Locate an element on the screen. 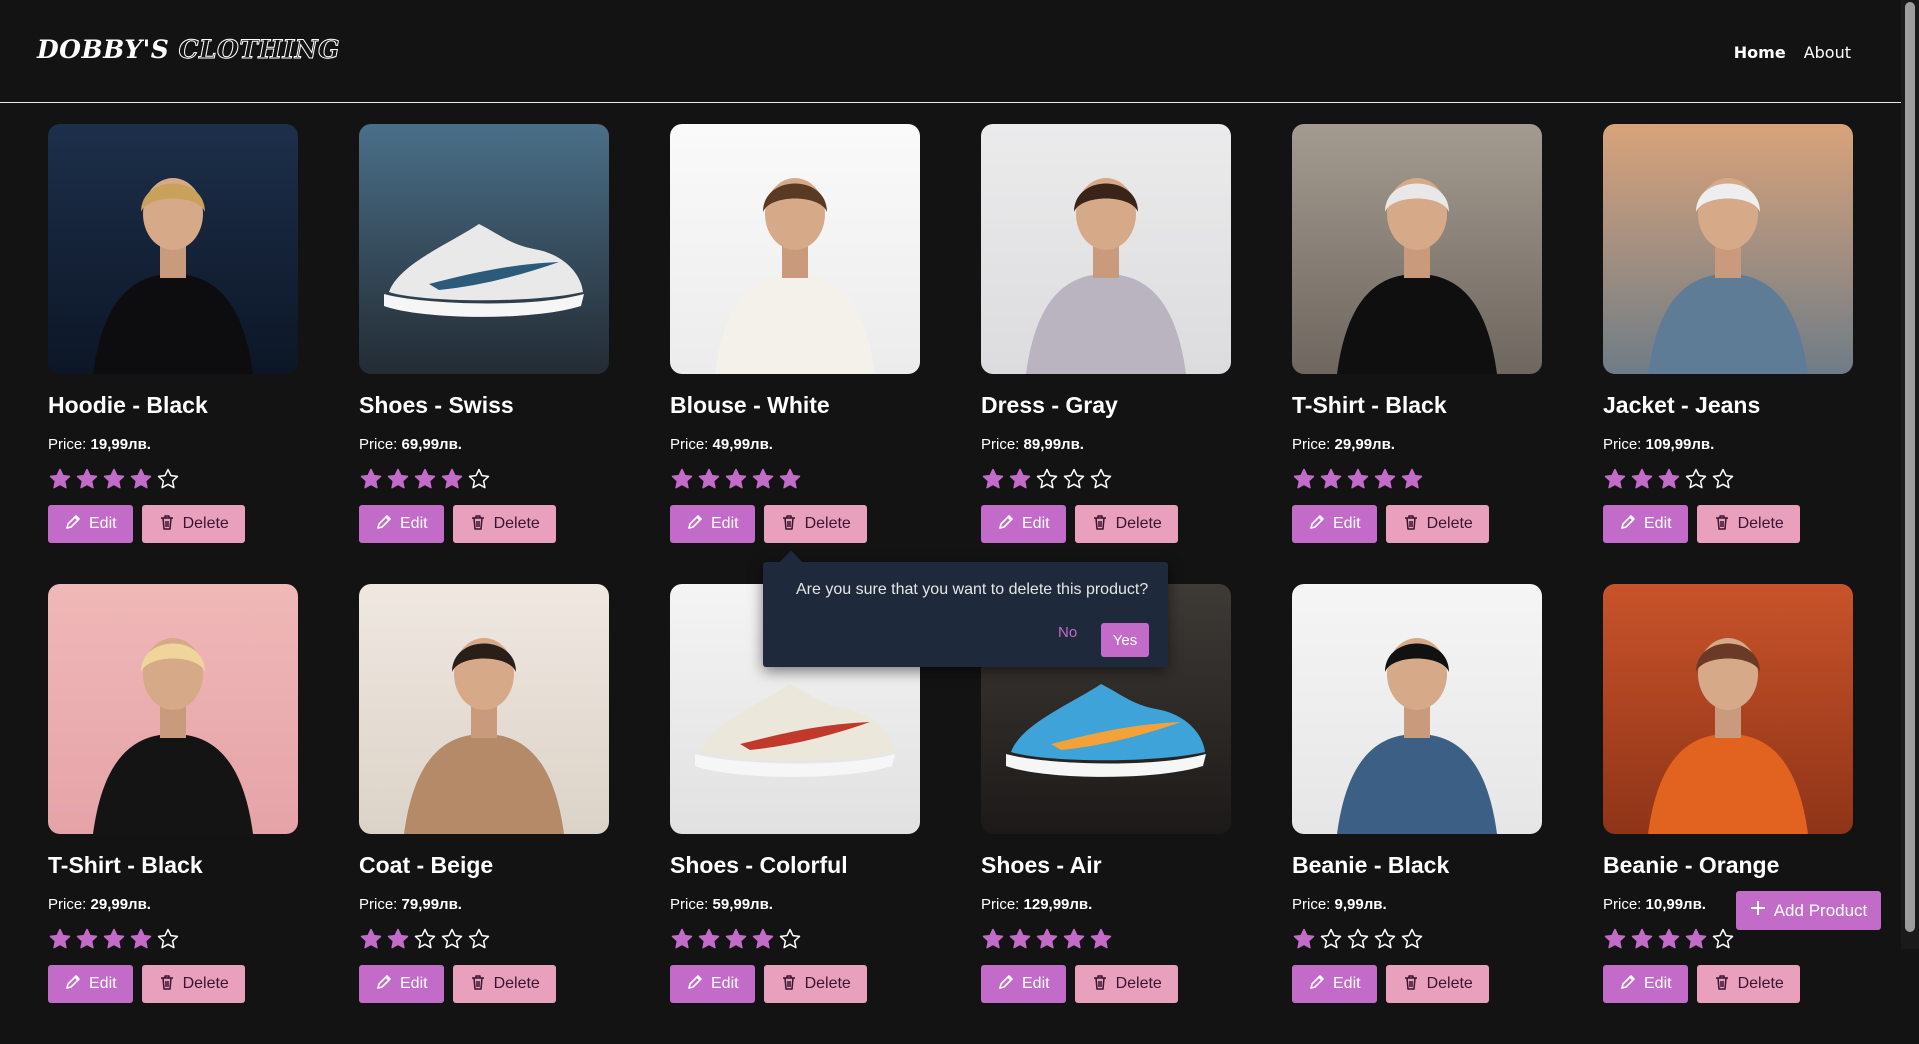 This screenshot has height=1044, width=1919. site-logo: DOBBY'S CLOTHING is located at coordinates (188, 50).